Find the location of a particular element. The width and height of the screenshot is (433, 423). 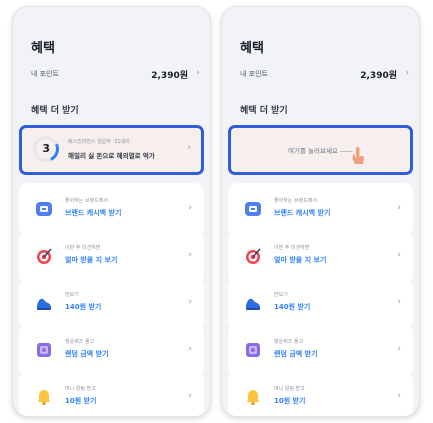

tap-here-hint: 여기를 눌러보세요 —— is located at coordinates (320, 151).